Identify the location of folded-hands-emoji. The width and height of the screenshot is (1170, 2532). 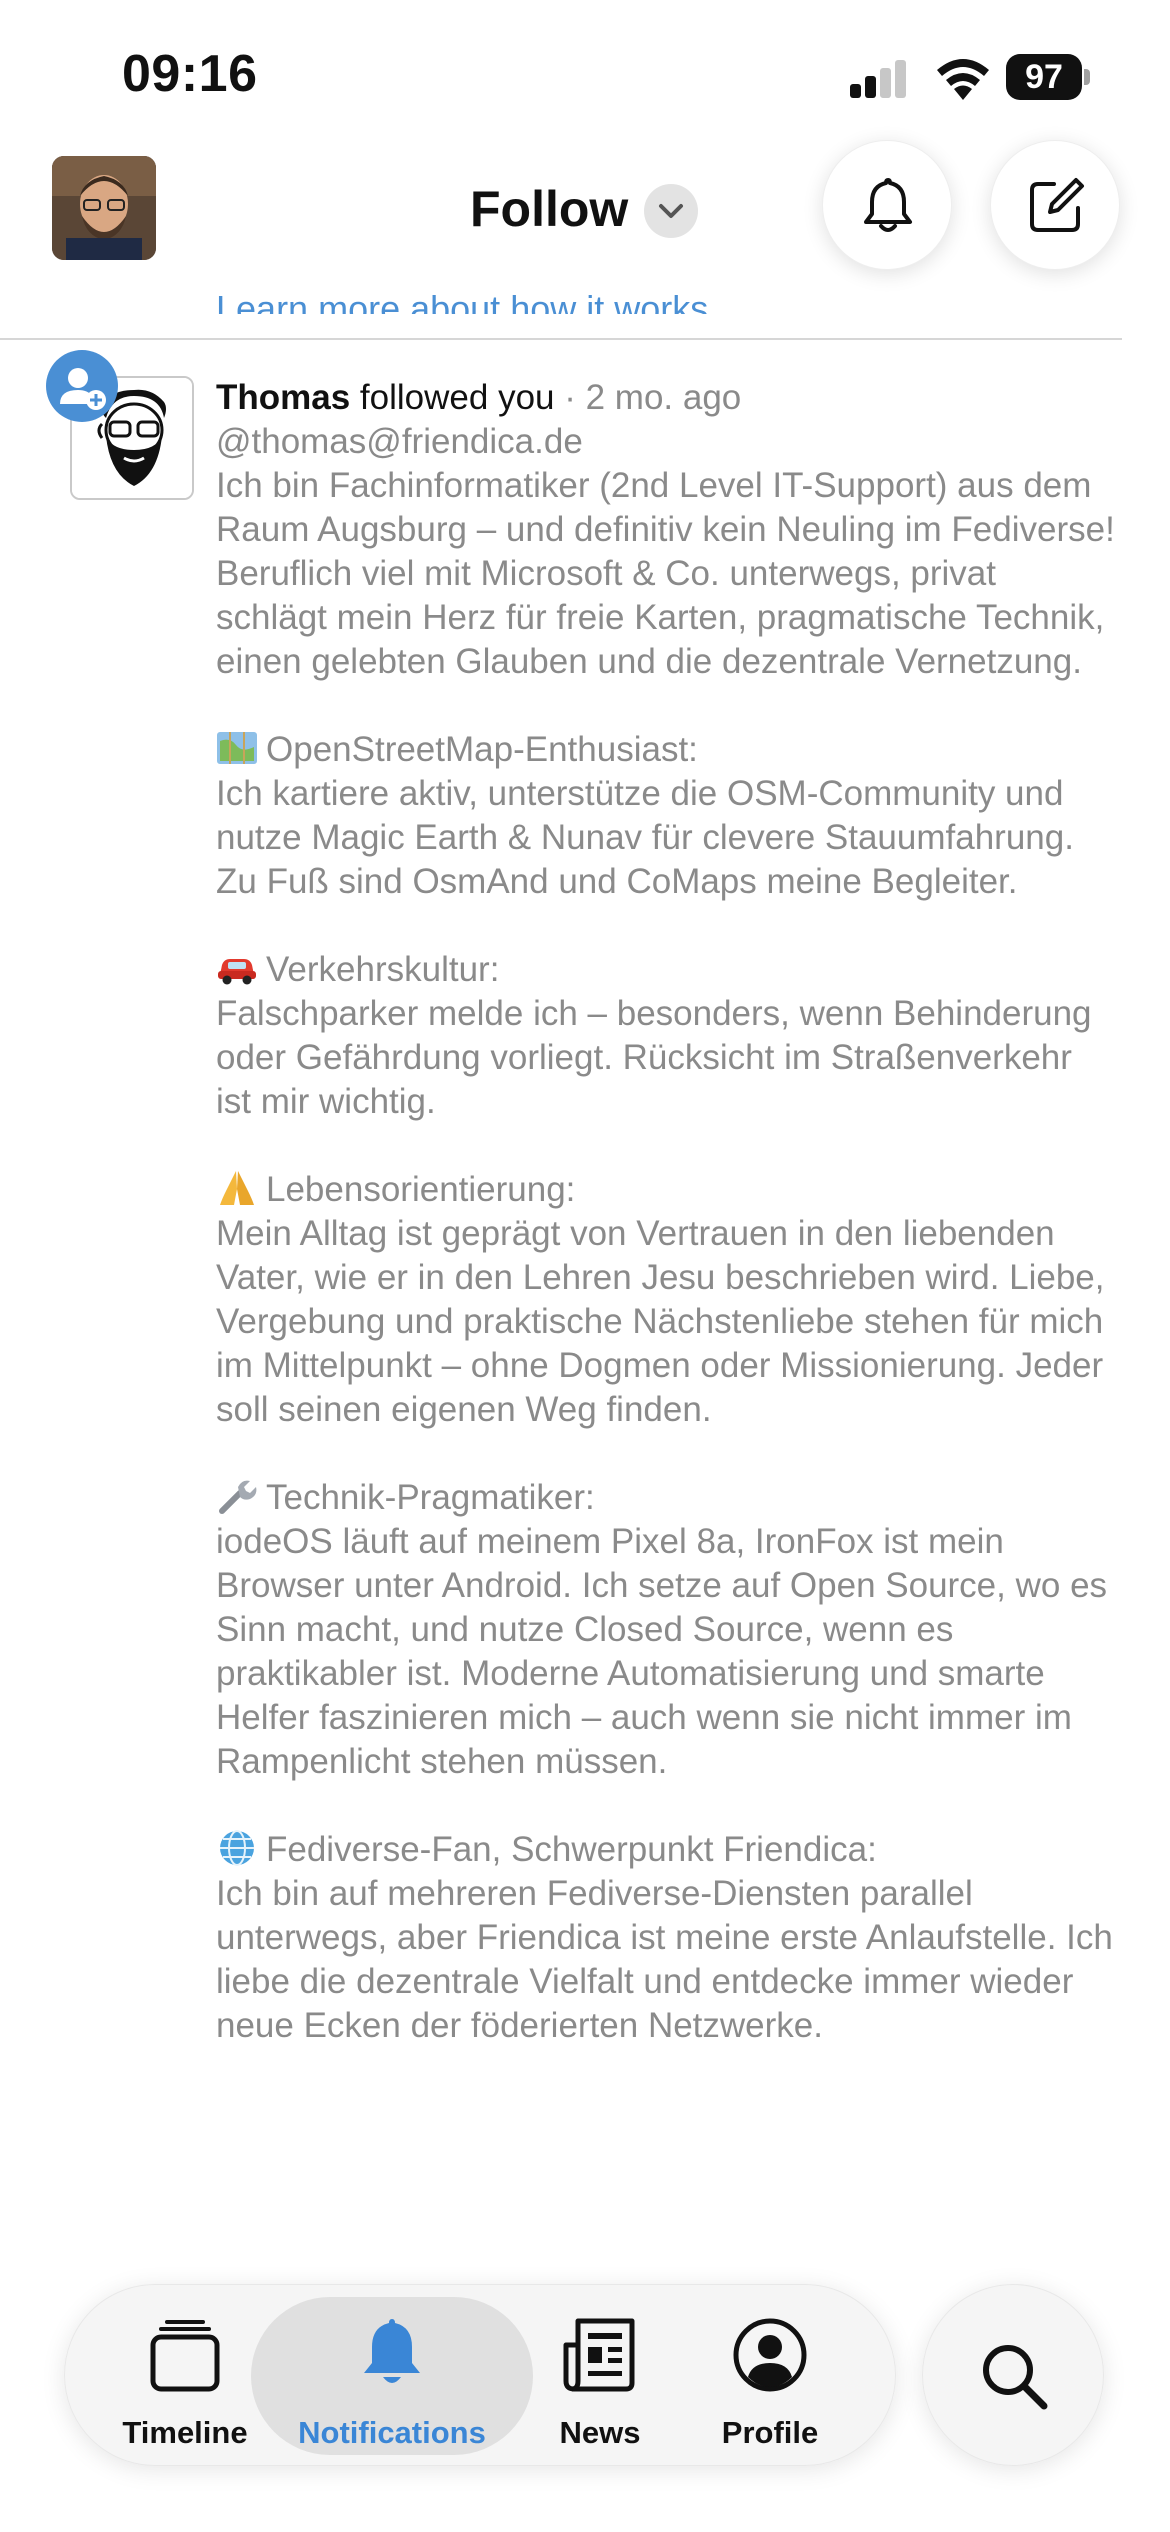
(237, 1188).